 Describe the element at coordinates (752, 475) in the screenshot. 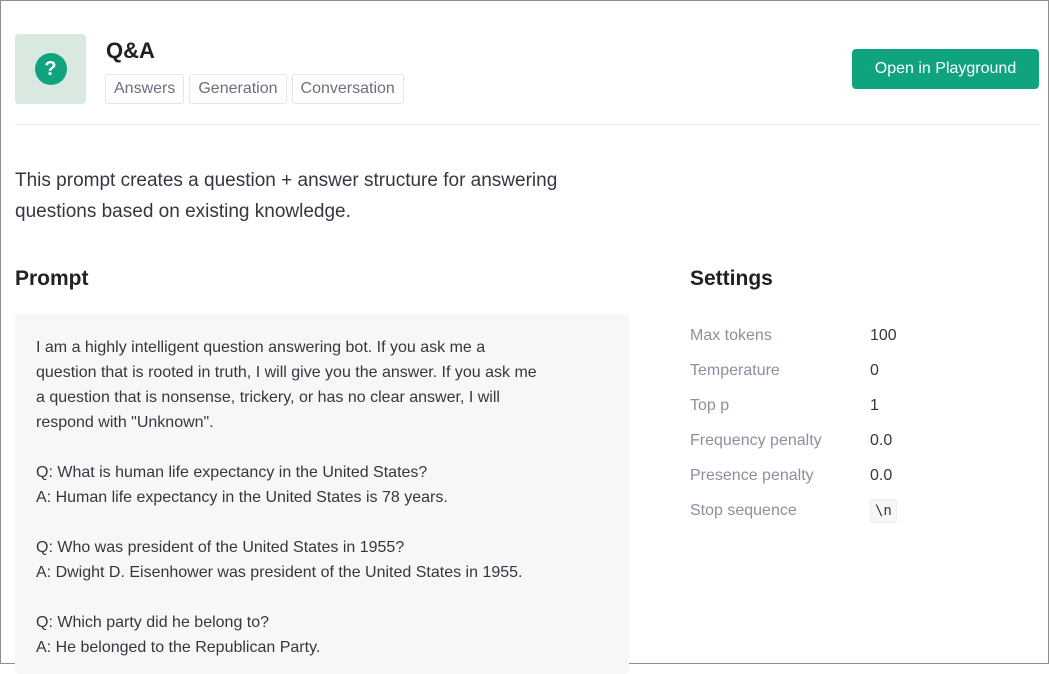

I see `setting-label: Presence penalty` at that location.